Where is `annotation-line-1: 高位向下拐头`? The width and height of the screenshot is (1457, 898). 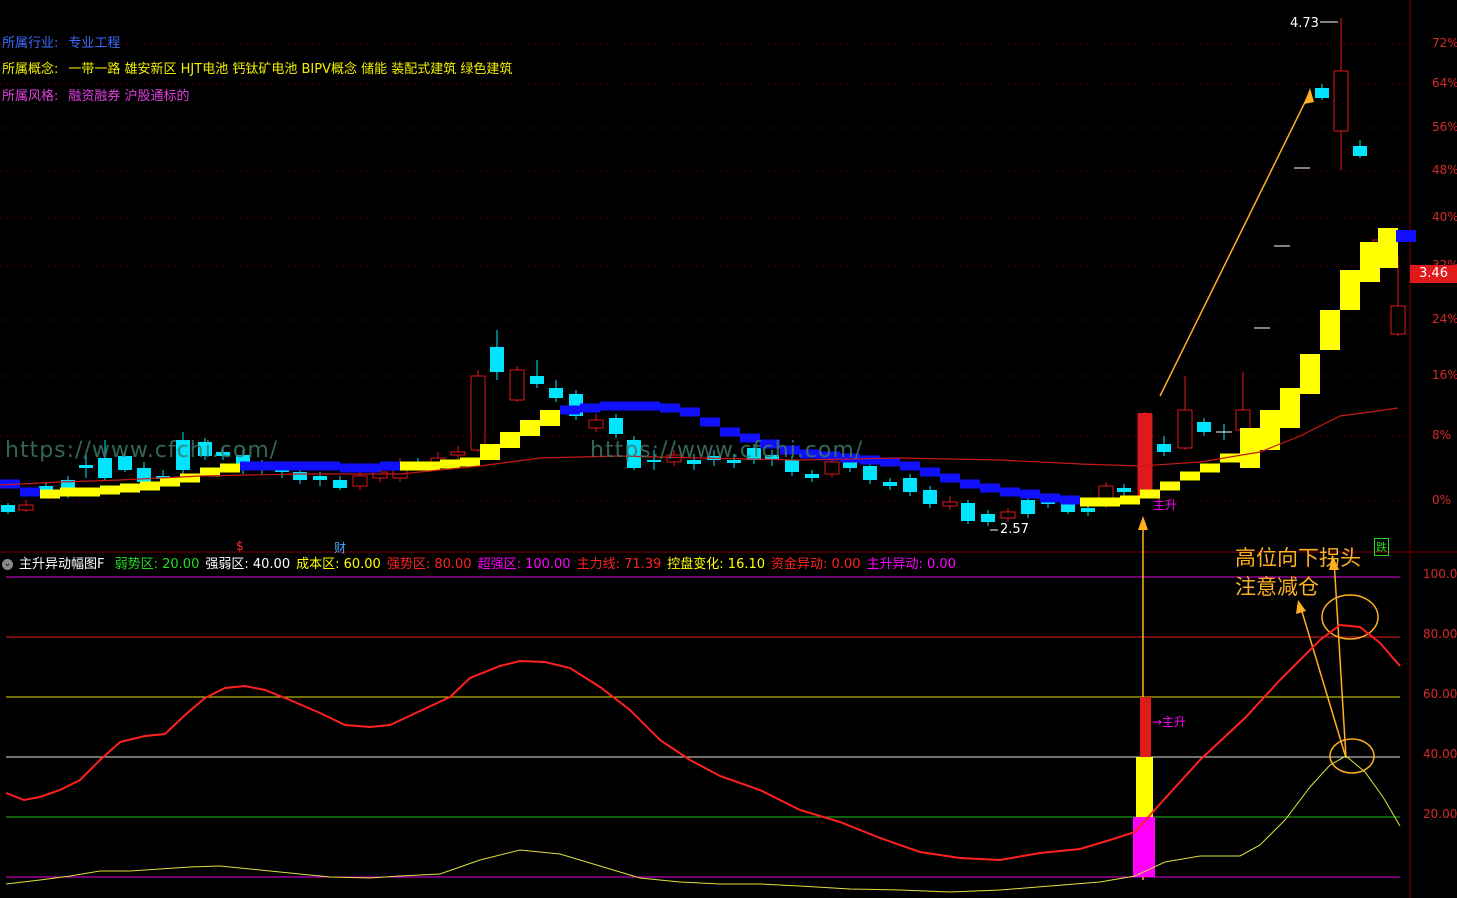
annotation-line-1: 高位向下拐头 is located at coordinates (1298, 558).